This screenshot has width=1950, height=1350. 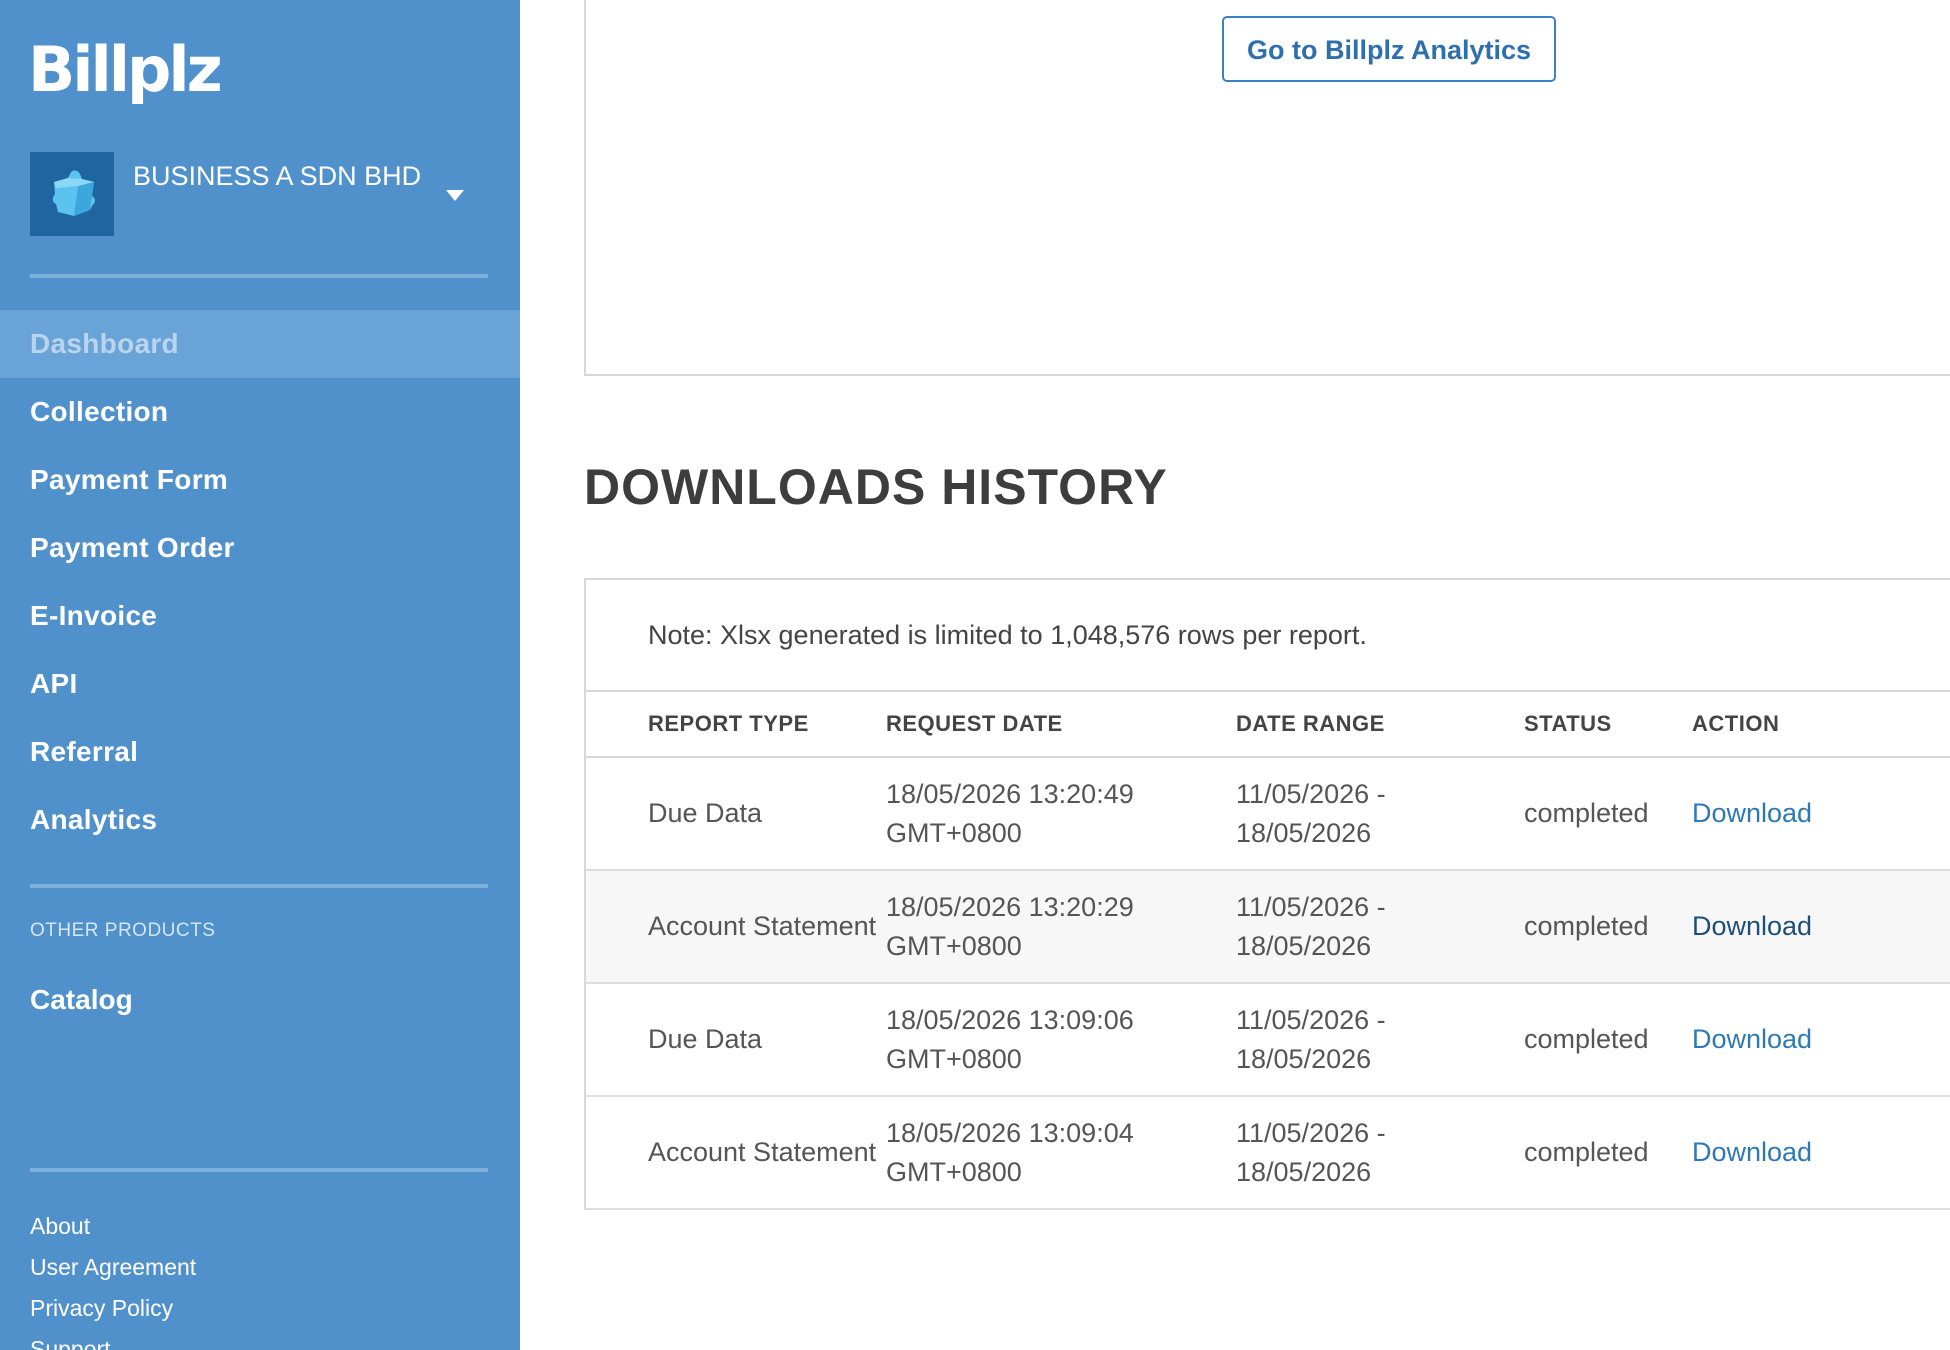 I want to click on other-products-label: OTHER PRODUCTS, so click(x=123, y=930).